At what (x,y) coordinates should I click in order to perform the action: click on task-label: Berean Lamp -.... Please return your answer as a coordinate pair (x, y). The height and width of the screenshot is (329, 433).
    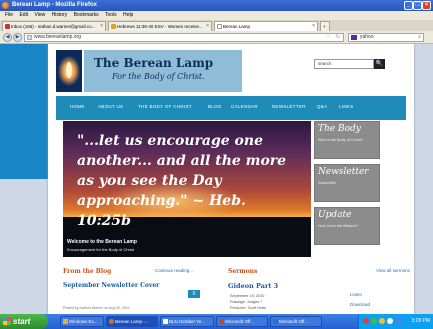
    Looking at the image, I should click on (132, 321).